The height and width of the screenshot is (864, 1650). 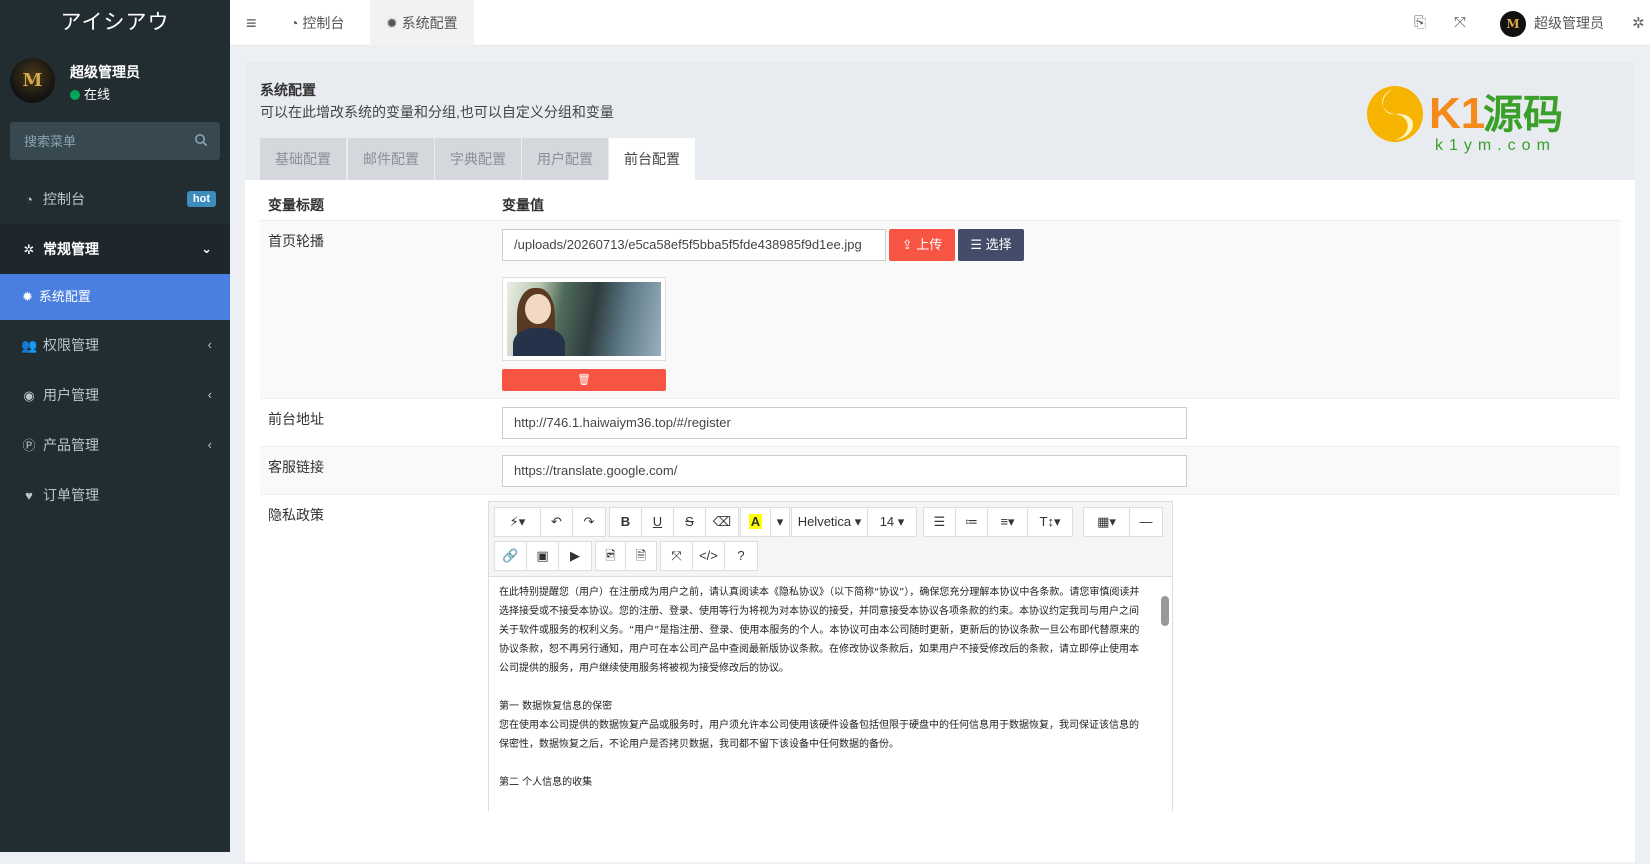 What do you see at coordinates (690, 522) in the screenshot?
I see `strikethrough-icon: S` at bounding box center [690, 522].